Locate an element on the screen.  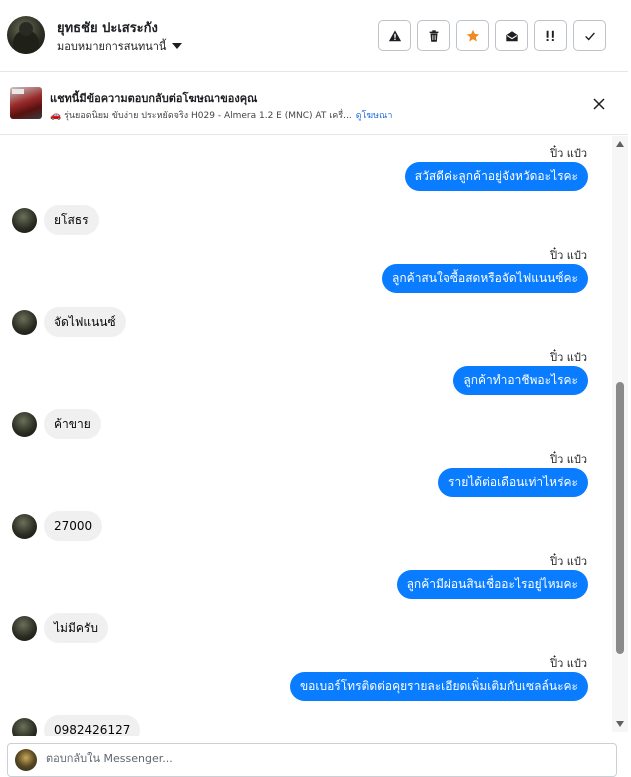
assign-conversation-dropdown: มอบหมายการสนทนานี้ is located at coordinates (120, 46).